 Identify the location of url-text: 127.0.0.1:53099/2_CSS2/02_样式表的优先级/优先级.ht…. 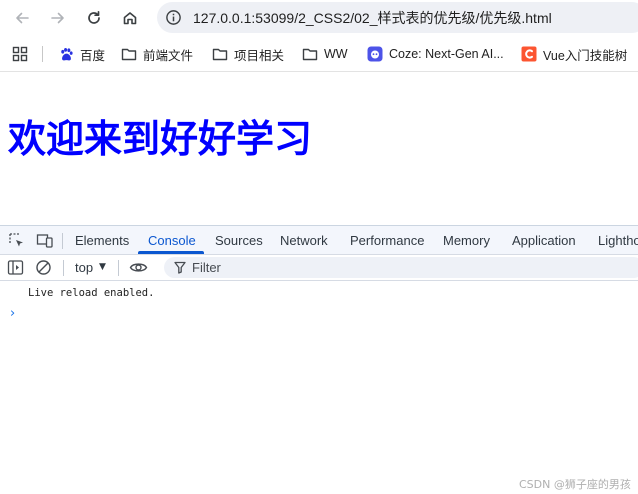
(372, 18).